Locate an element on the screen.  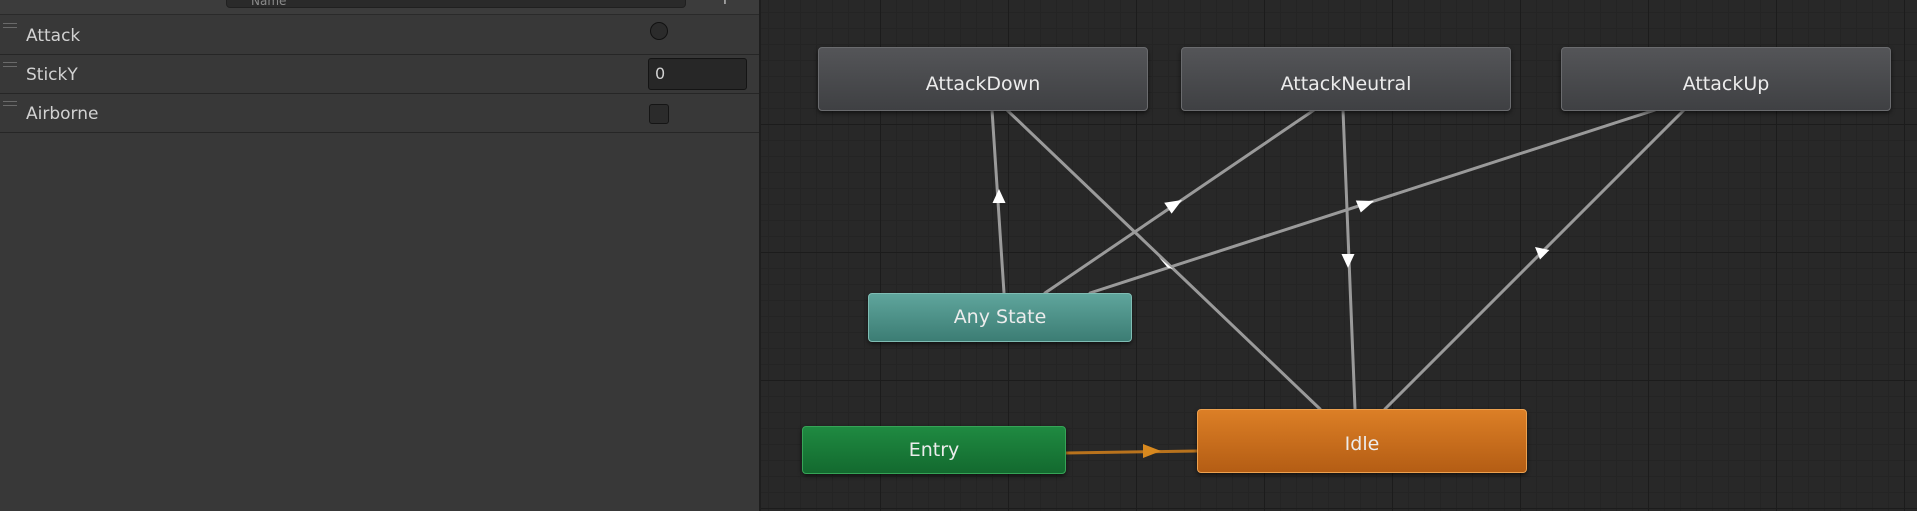
state-node-attackup: AttackUp is located at coordinates (1726, 79).